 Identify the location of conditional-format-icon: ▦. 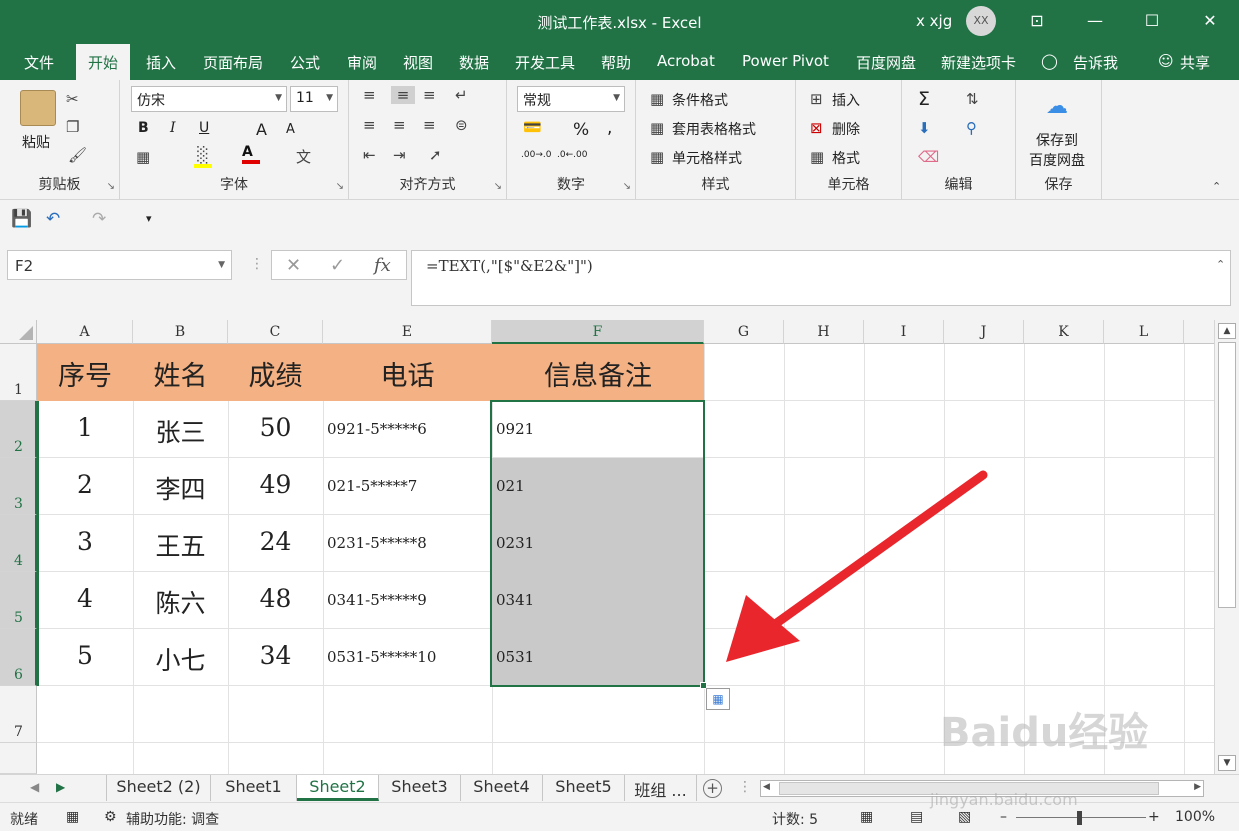
(657, 99).